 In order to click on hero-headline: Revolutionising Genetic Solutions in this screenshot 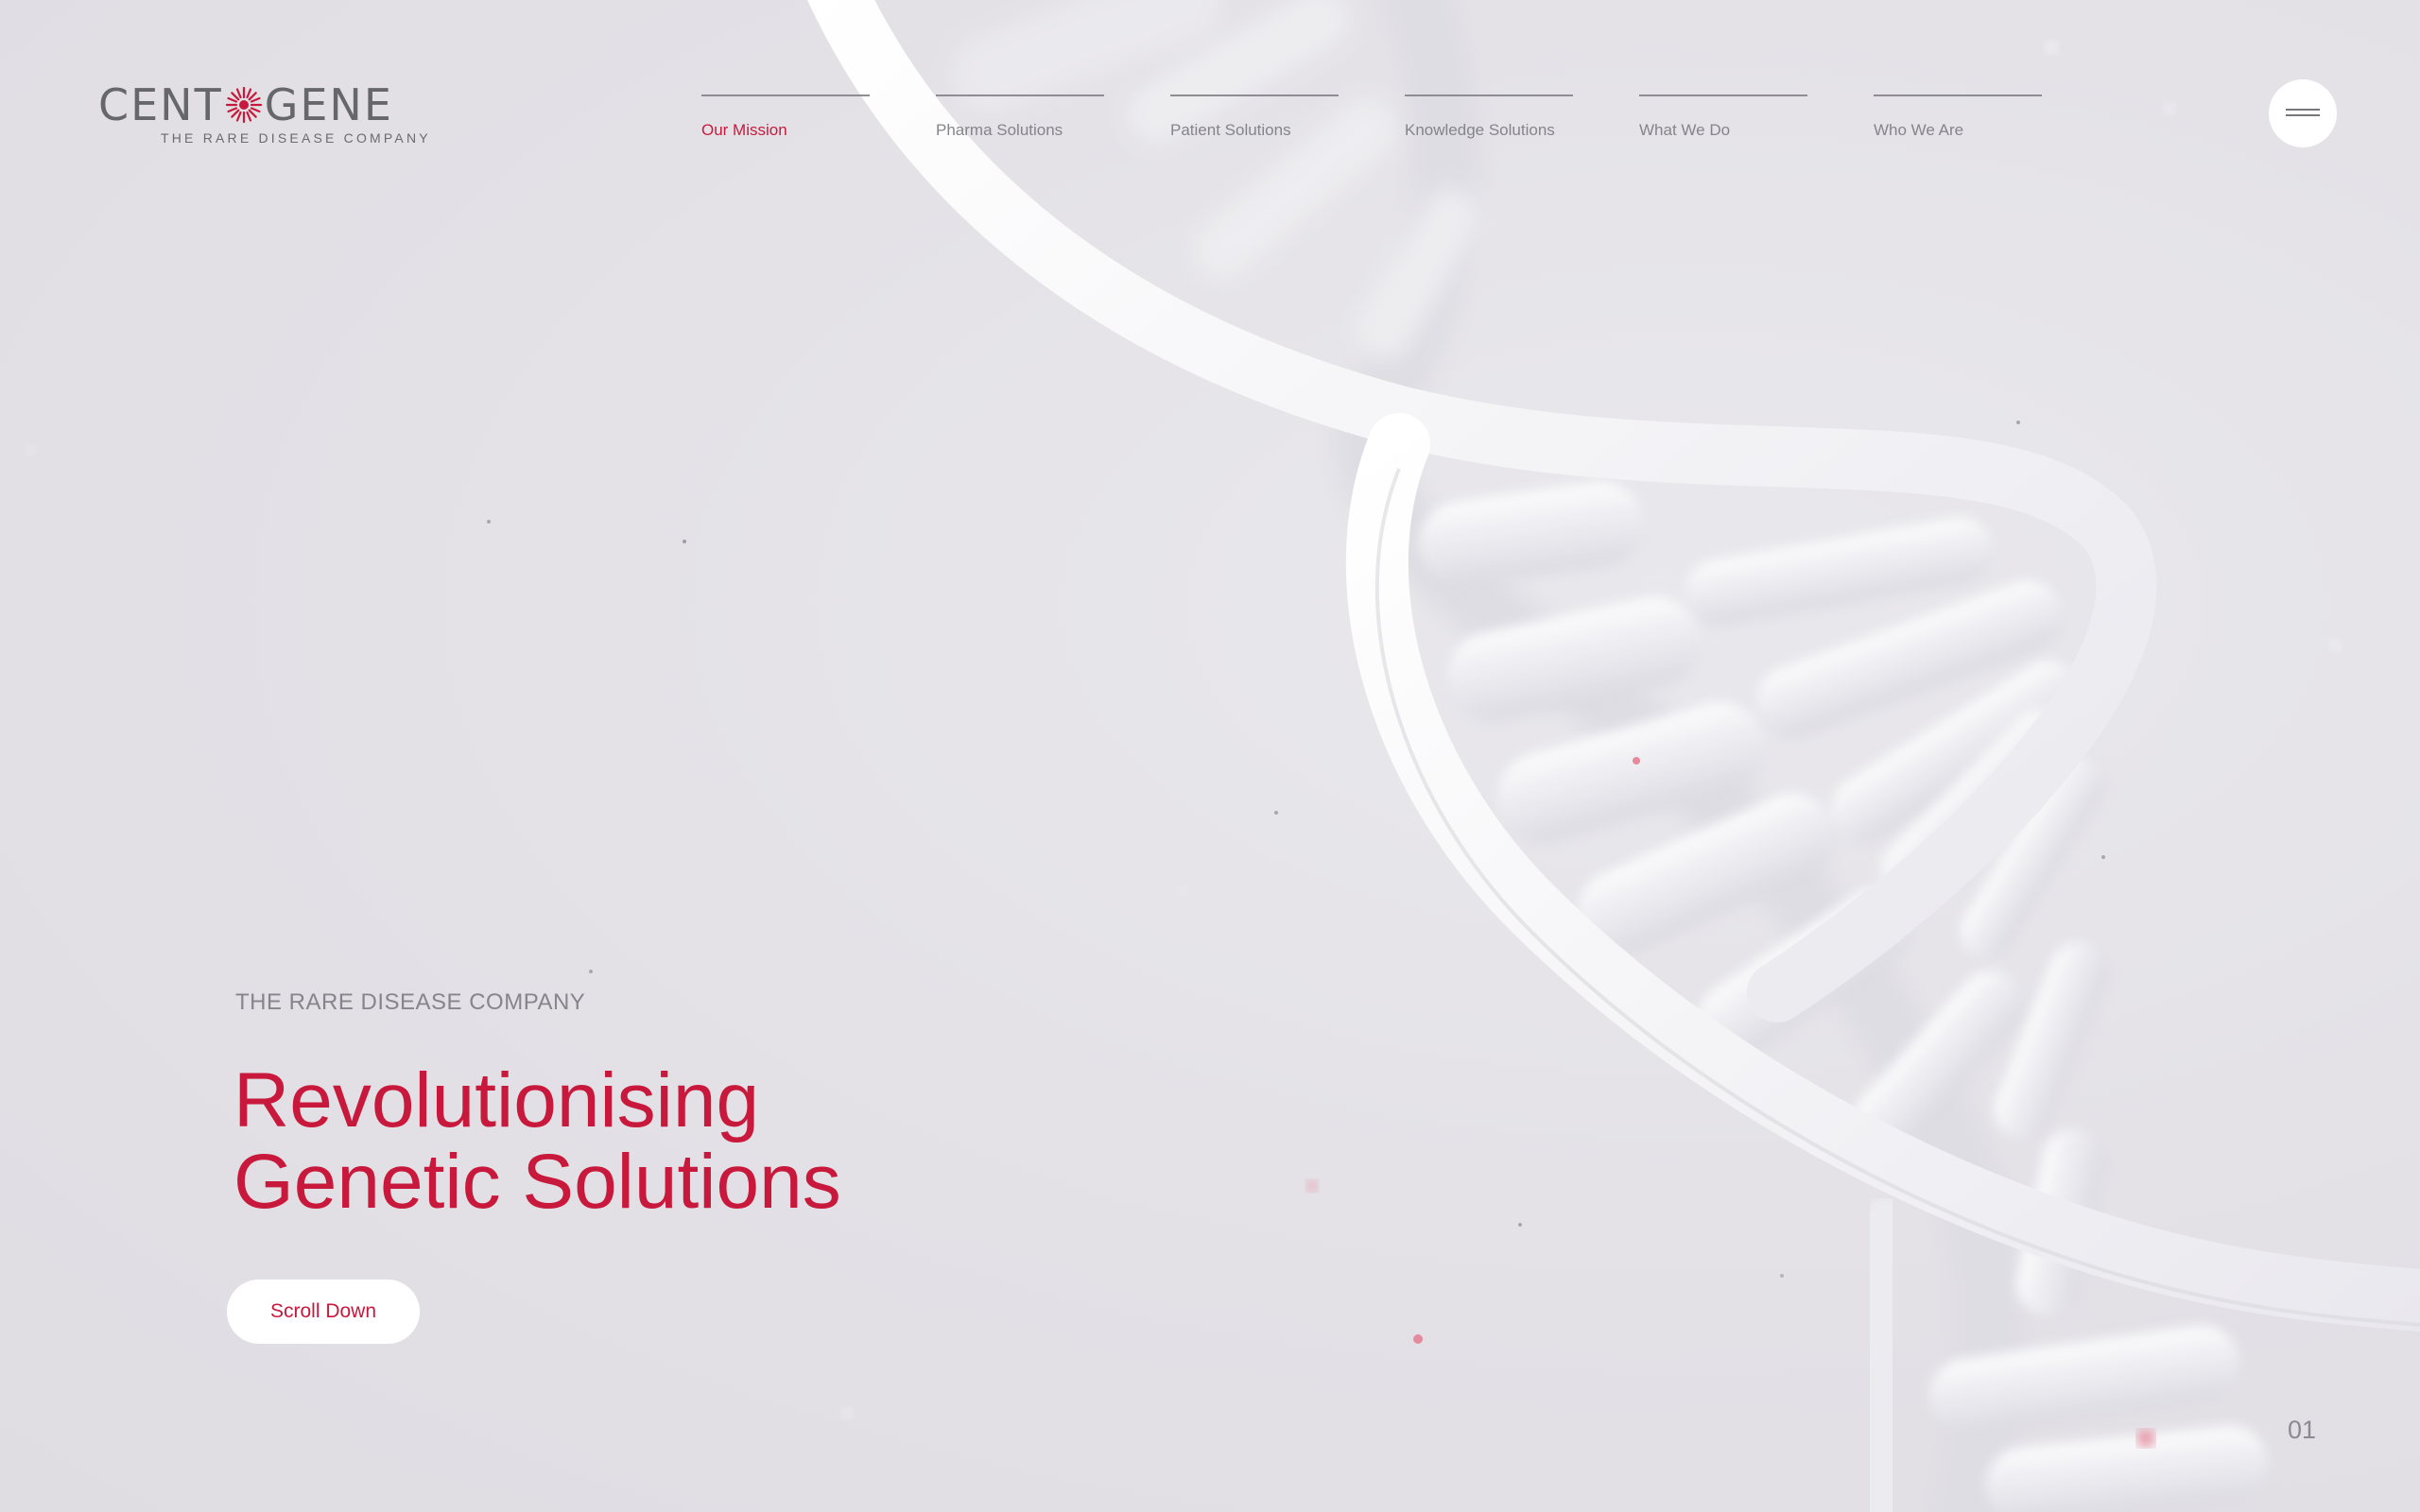, I will do `click(537, 1141)`.